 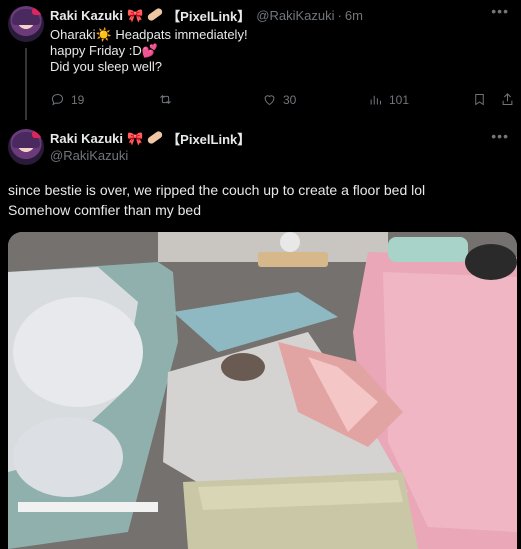 I want to click on hearts-emoji-icon: 💕, so click(x=149, y=50).